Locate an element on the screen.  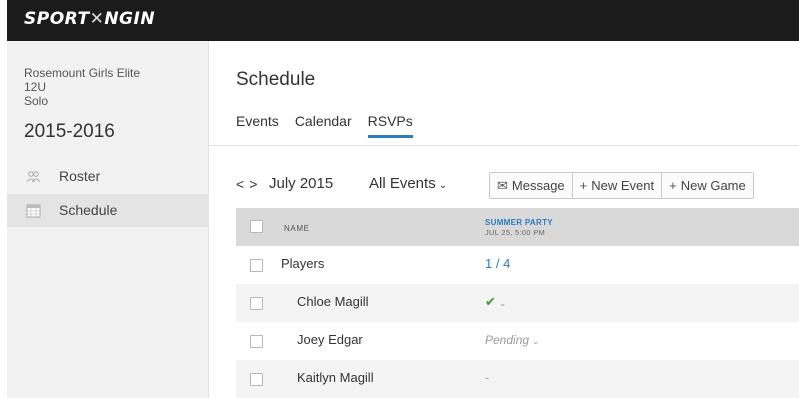
tab-calendar: Calendar is located at coordinates (323, 125).